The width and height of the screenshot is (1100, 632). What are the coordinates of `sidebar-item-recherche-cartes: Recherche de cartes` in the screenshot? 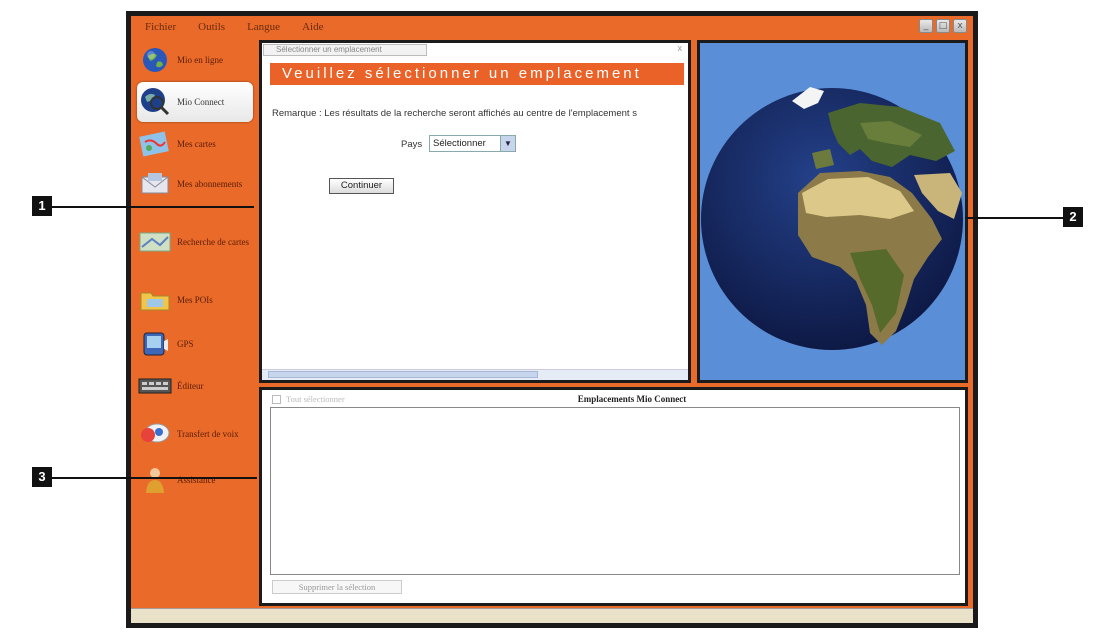 It's located at (195, 242).